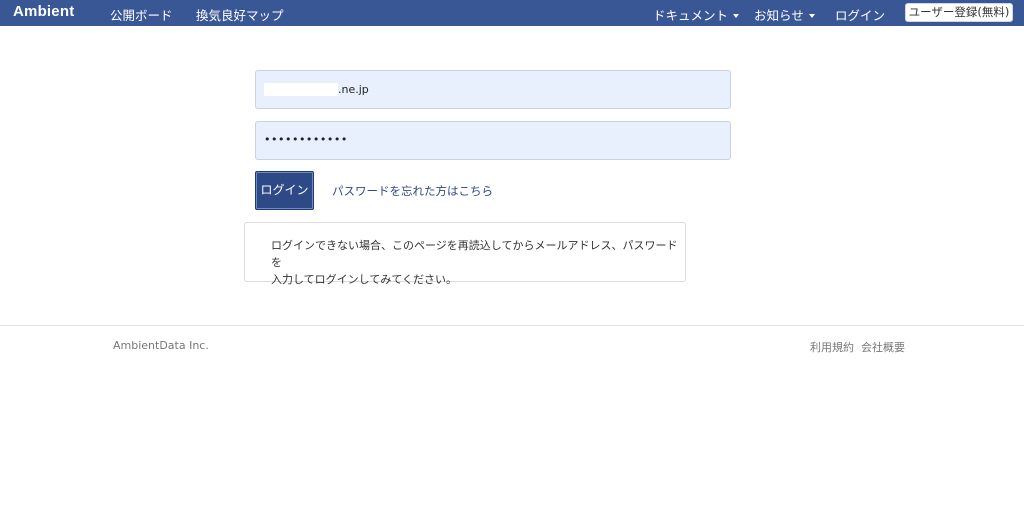 This screenshot has width=1024, height=525. What do you see at coordinates (832, 347) in the screenshot?
I see `footer-terms-link: 利用規約` at bounding box center [832, 347].